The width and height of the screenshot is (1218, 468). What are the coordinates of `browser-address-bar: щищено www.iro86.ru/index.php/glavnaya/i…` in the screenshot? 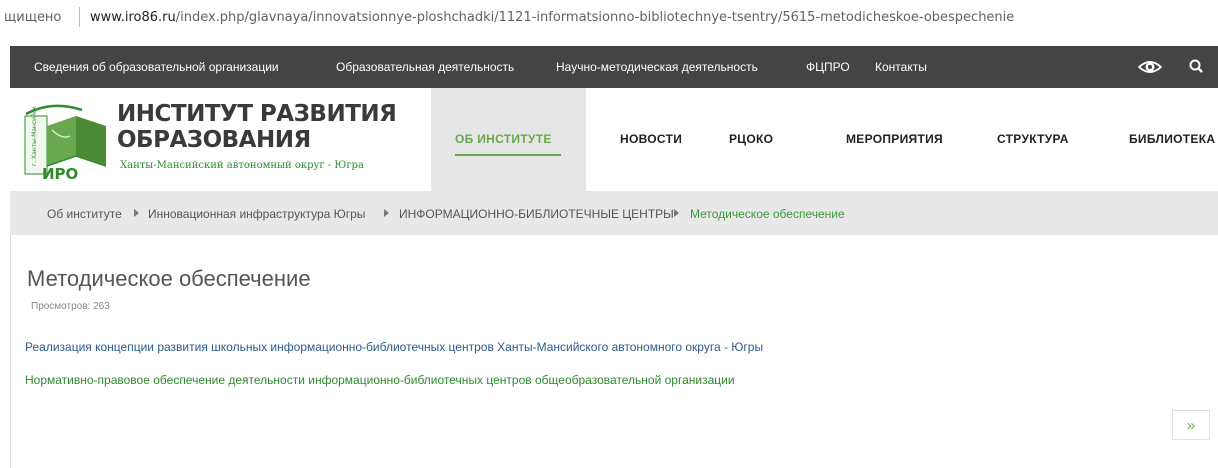 It's located at (609, 18).